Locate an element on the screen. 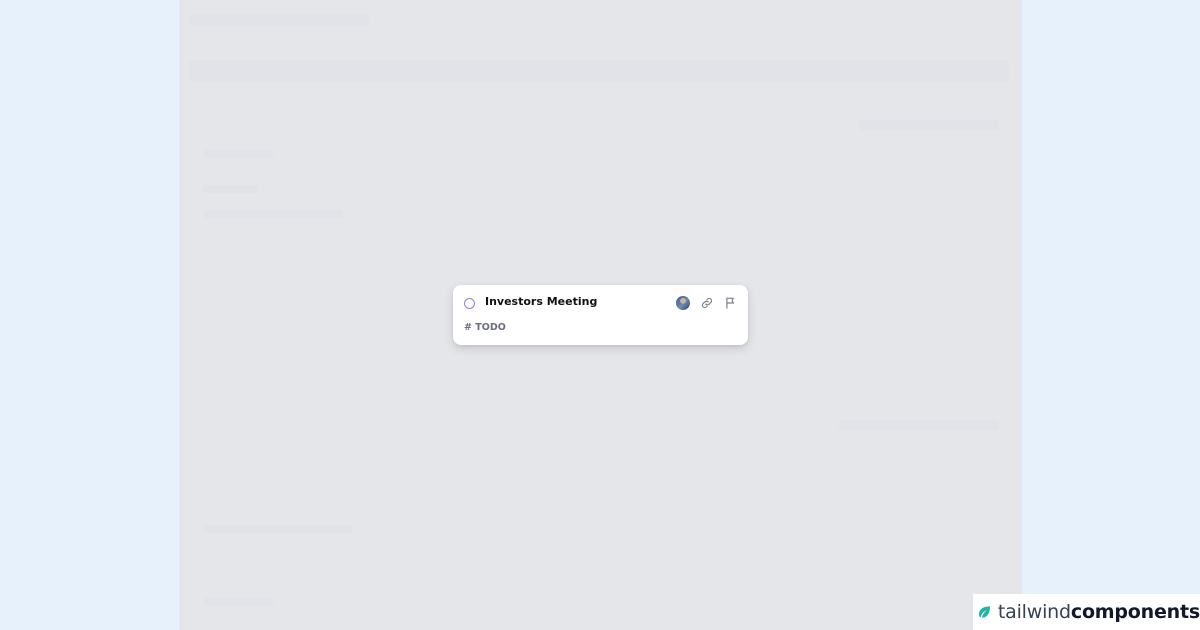  tailwindcomponents-badge: tailwindcomponents is located at coordinates (1086, 612).